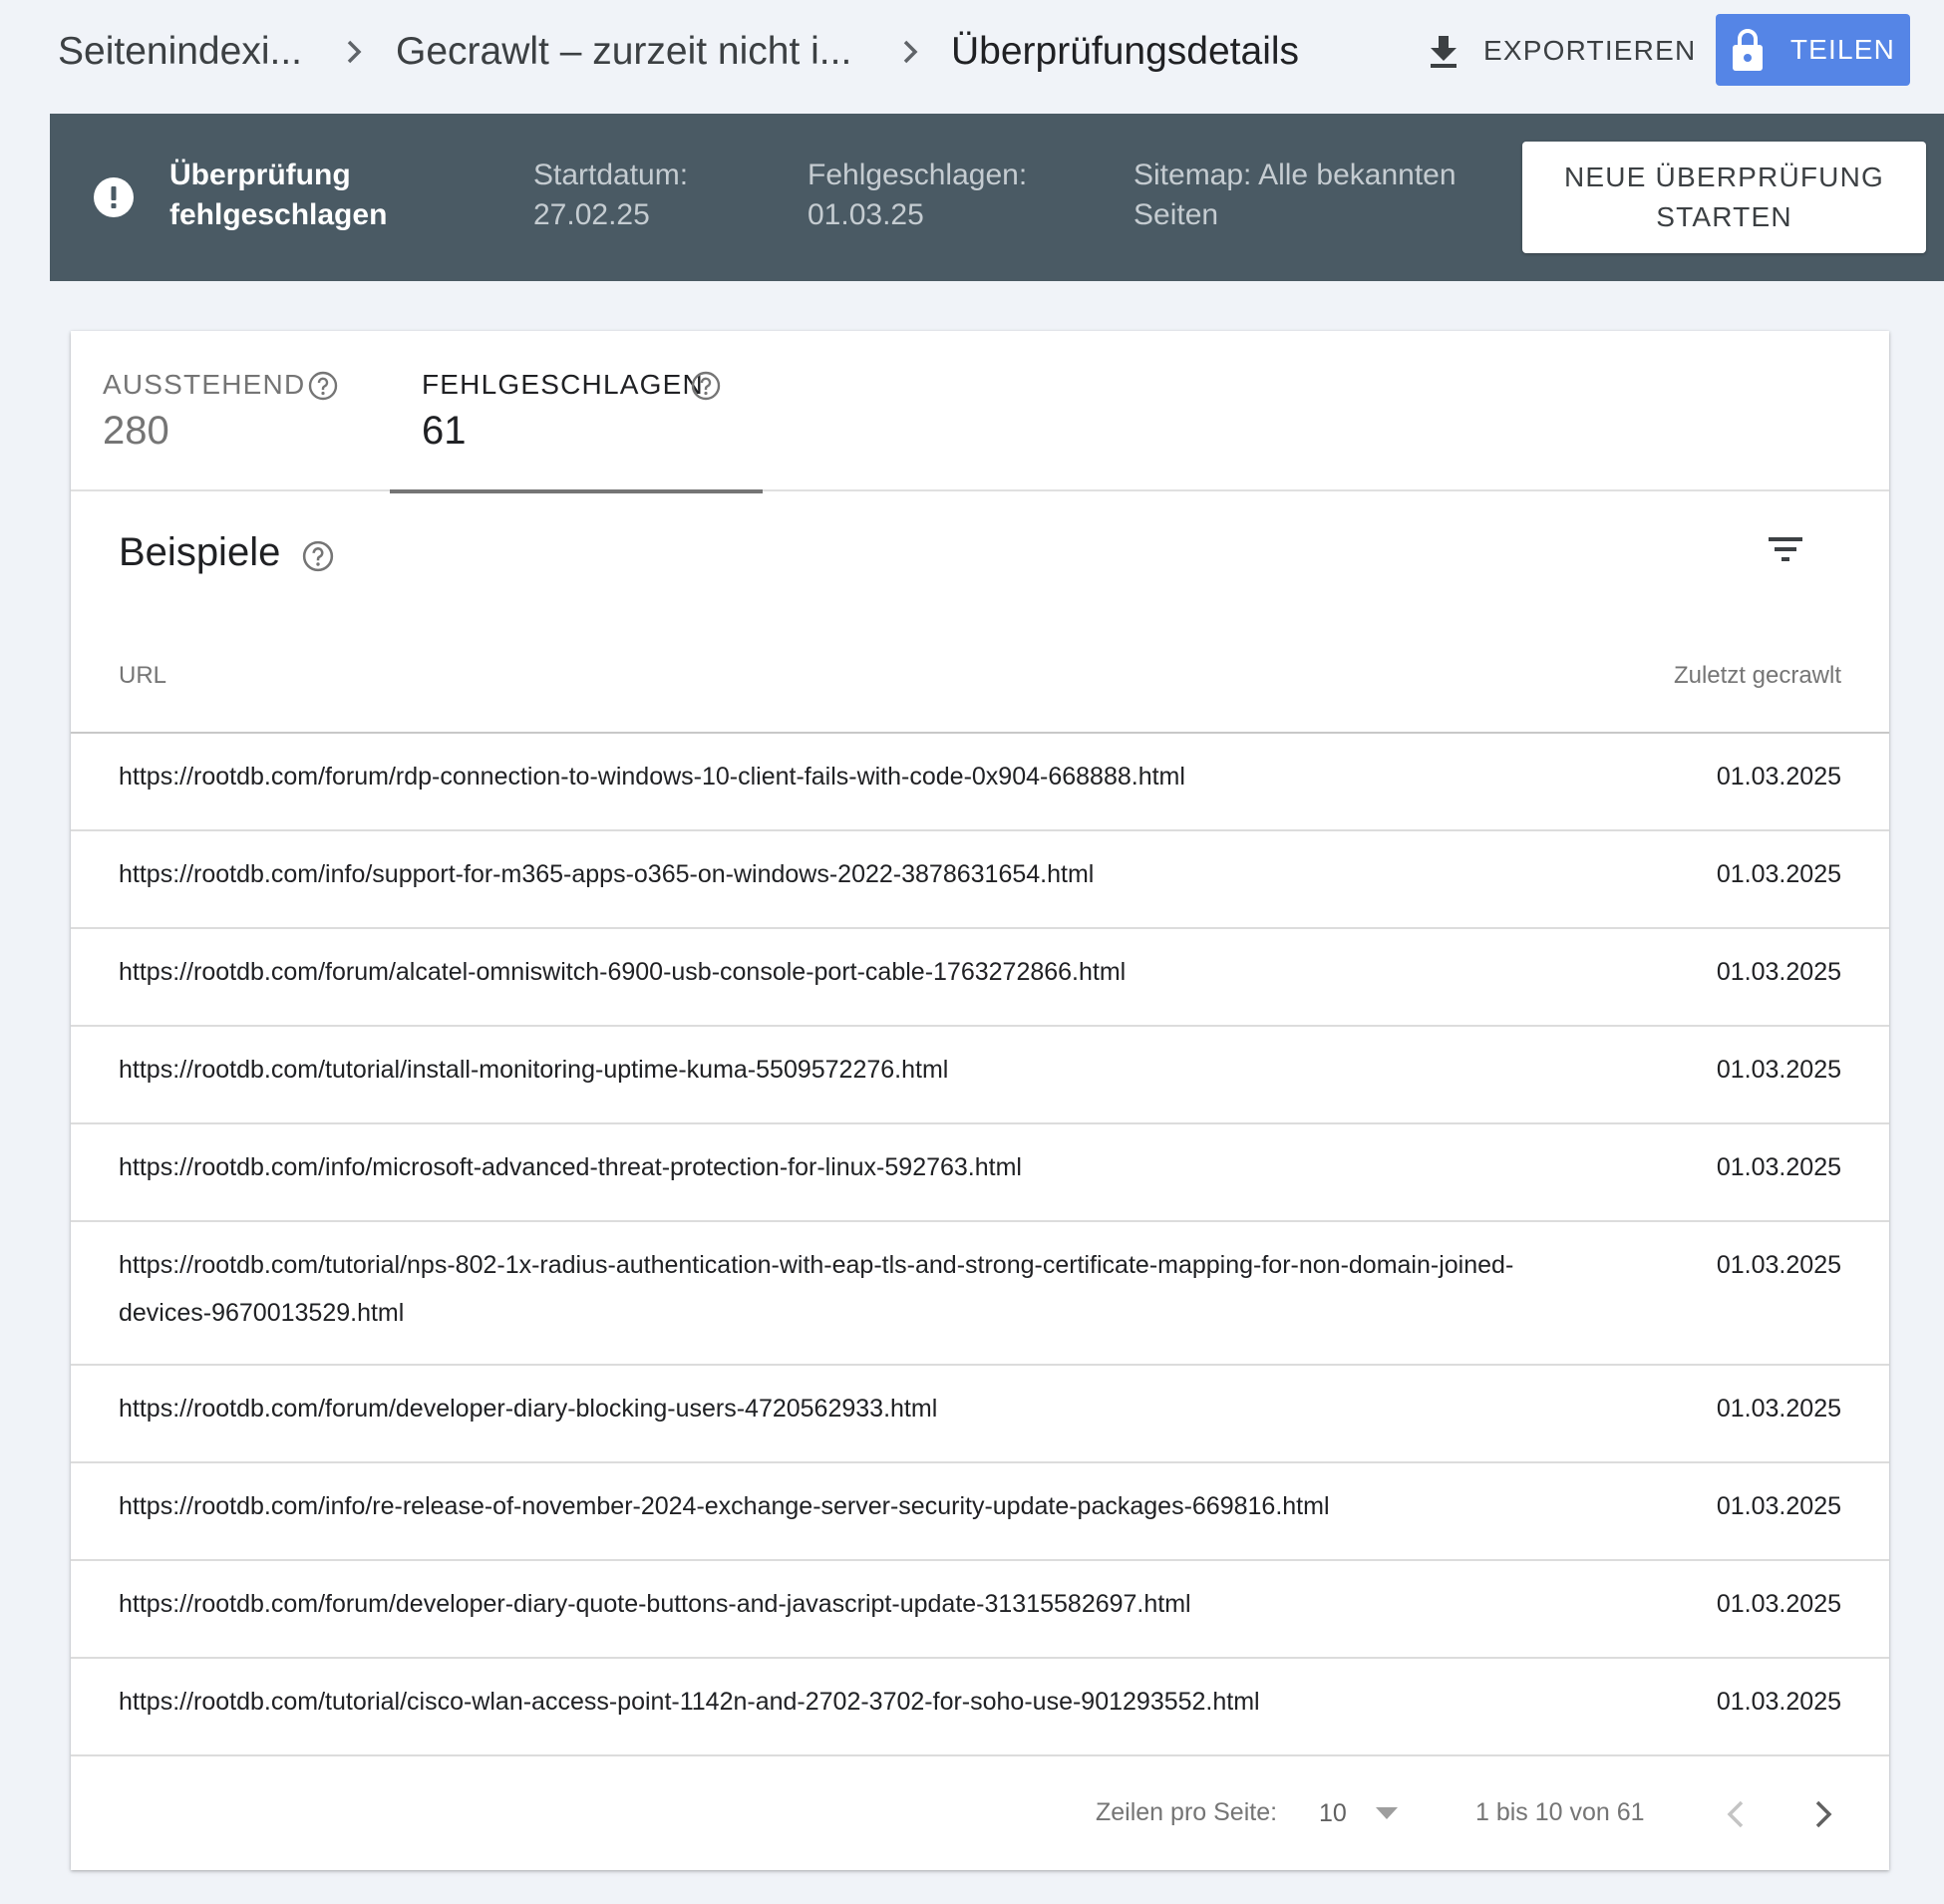 The height and width of the screenshot is (1904, 1944). Describe the element at coordinates (917, 195) in the screenshot. I see `failed-date: Fehlgeschlagen: 01.03.25` at that location.